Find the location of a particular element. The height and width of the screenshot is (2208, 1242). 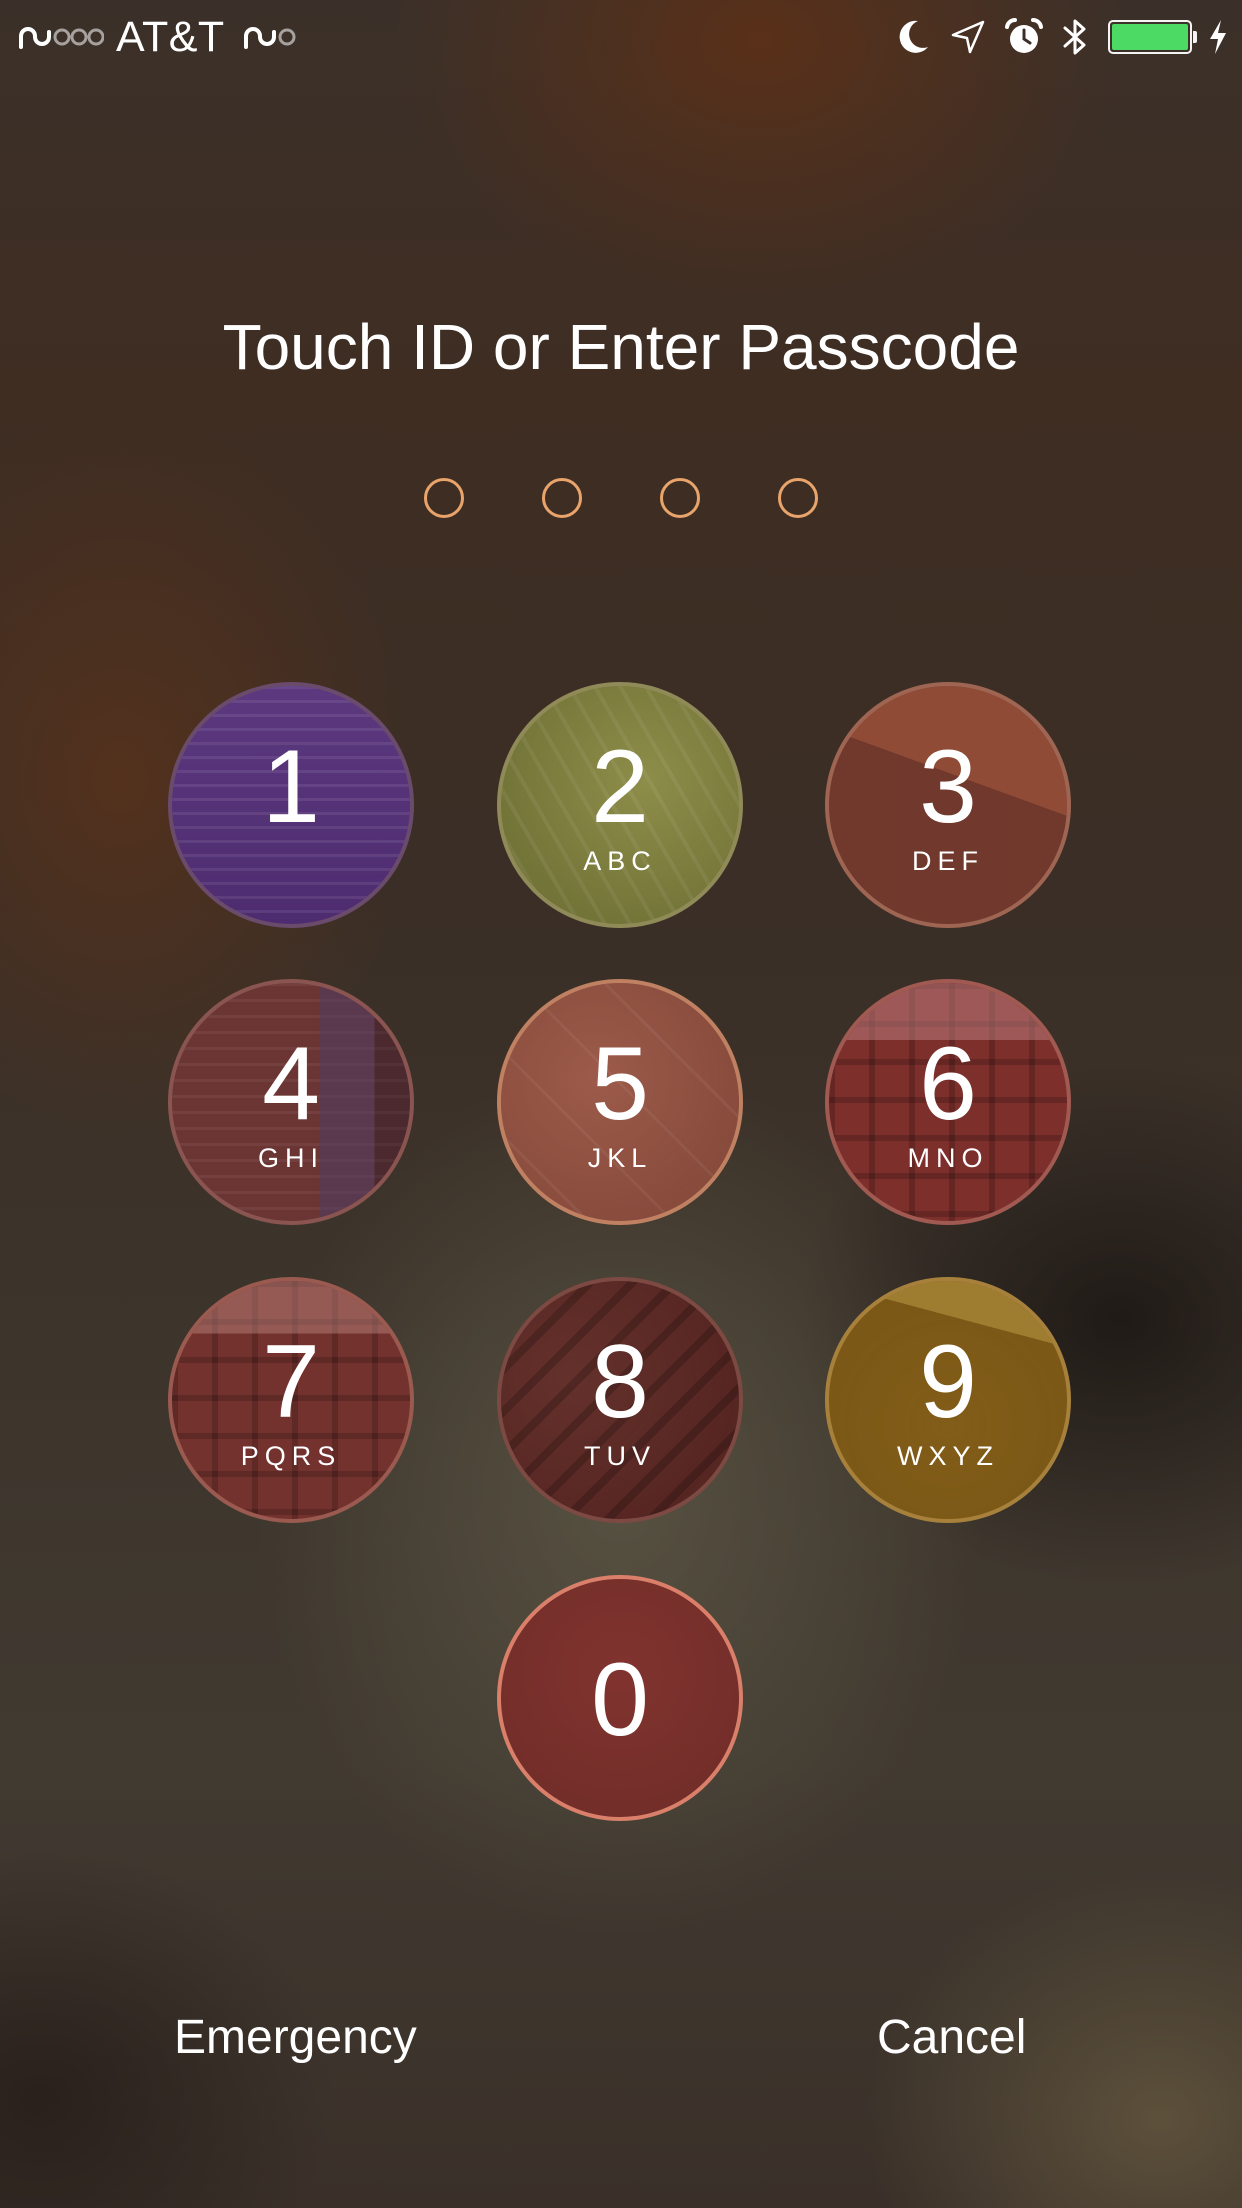

key-8: 8 TUV is located at coordinates (620, 1400).